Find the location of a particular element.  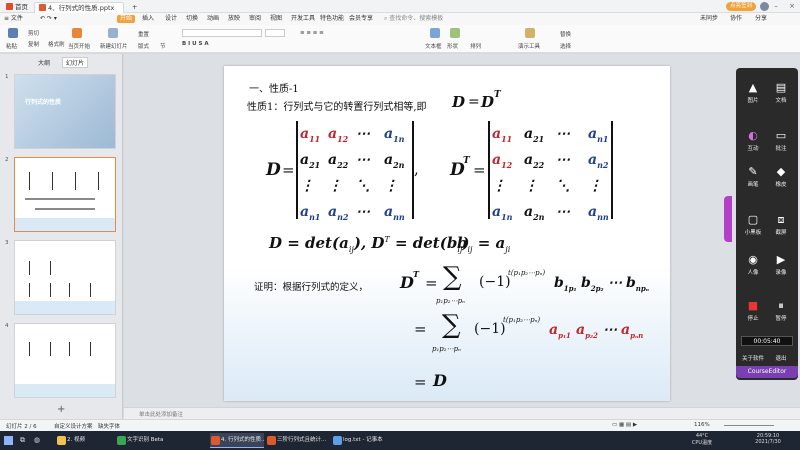

menu-review: 审阅 is located at coordinates (255, 19).